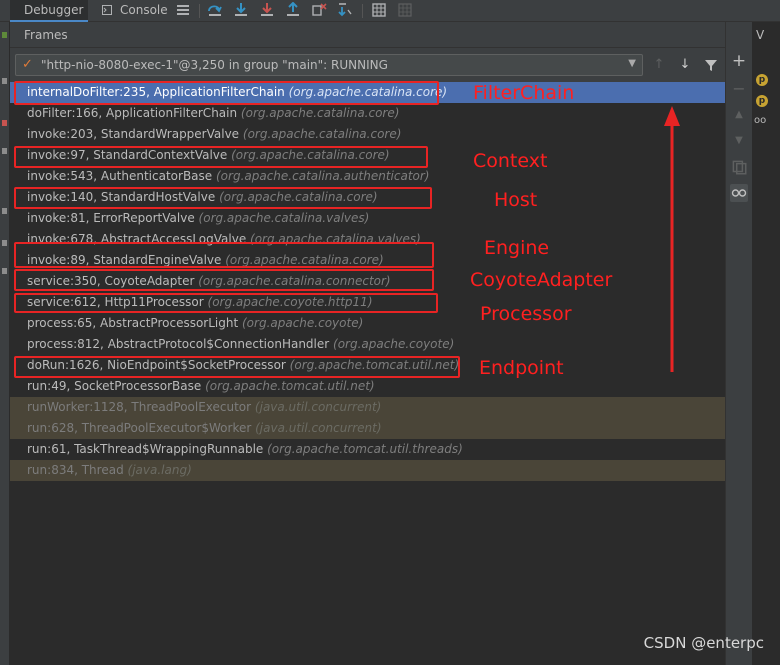 The width and height of the screenshot is (780, 665). I want to click on frame-package: (org.apache.catalina.authenticator), so click(323, 176).